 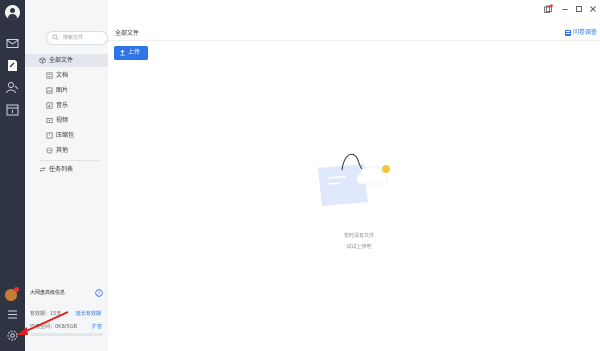 What do you see at coordinates (62, 105) in the screenshot?
I see `sidebar-item-label: 音乐` at bounding box center [62, 105].